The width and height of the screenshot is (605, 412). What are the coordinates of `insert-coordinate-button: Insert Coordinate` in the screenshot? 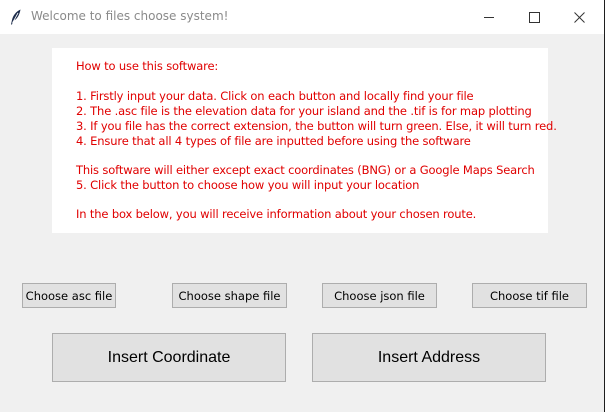 It's located at (169, 357).